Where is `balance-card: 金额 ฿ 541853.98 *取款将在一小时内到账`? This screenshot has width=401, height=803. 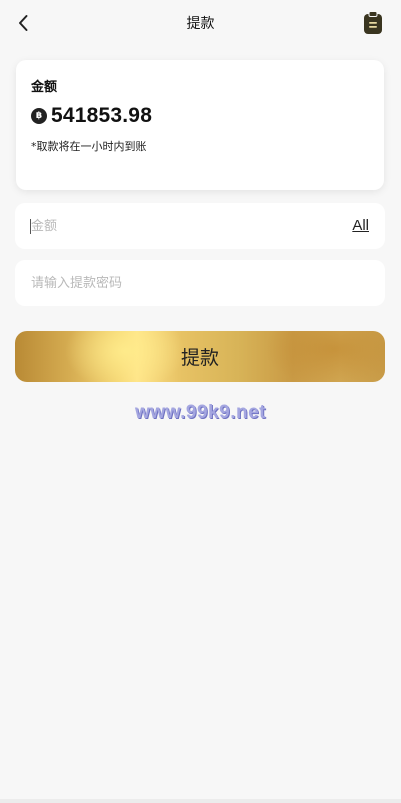
balance-card: 金额 ฿ 541853.98 *取款将在一小时内到账 is located at coordinates (200, 125).